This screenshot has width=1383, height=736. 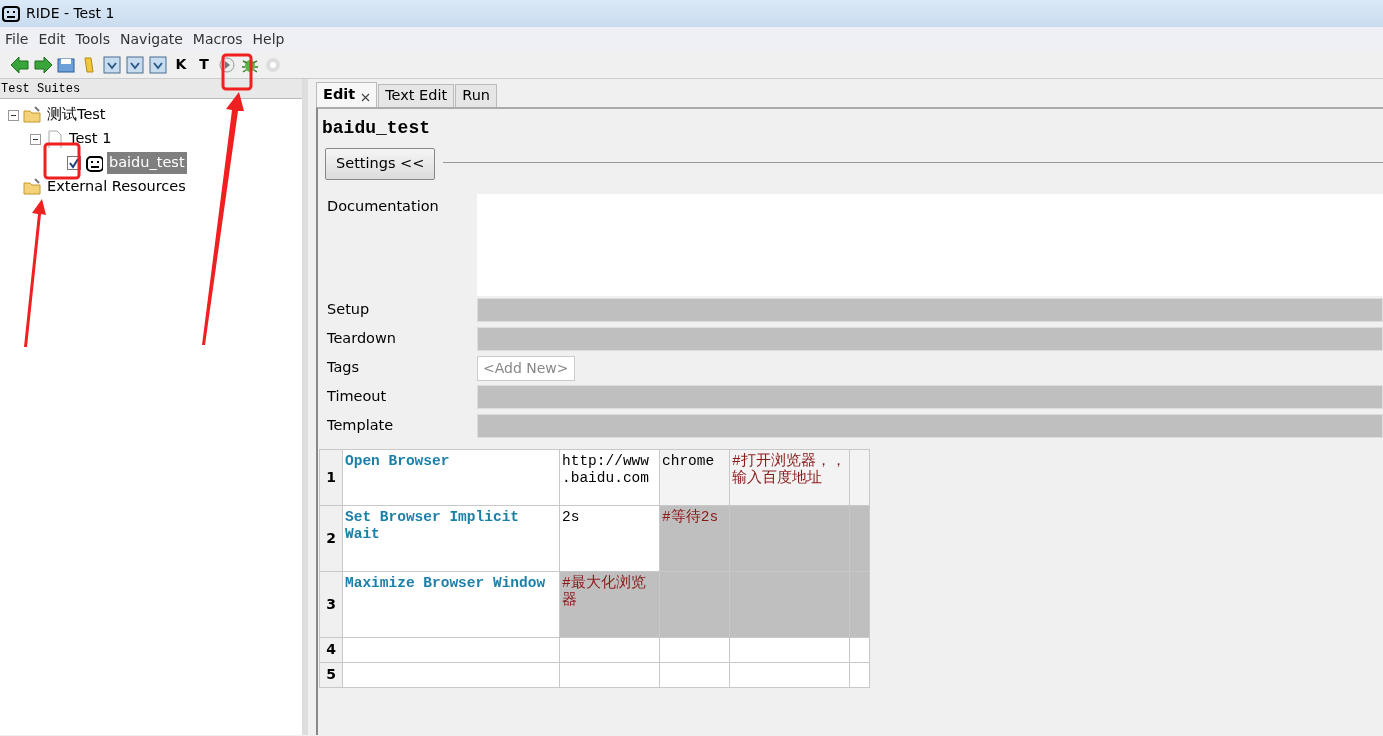 I want to click on row-number: 1, so click(x=331, y=477).